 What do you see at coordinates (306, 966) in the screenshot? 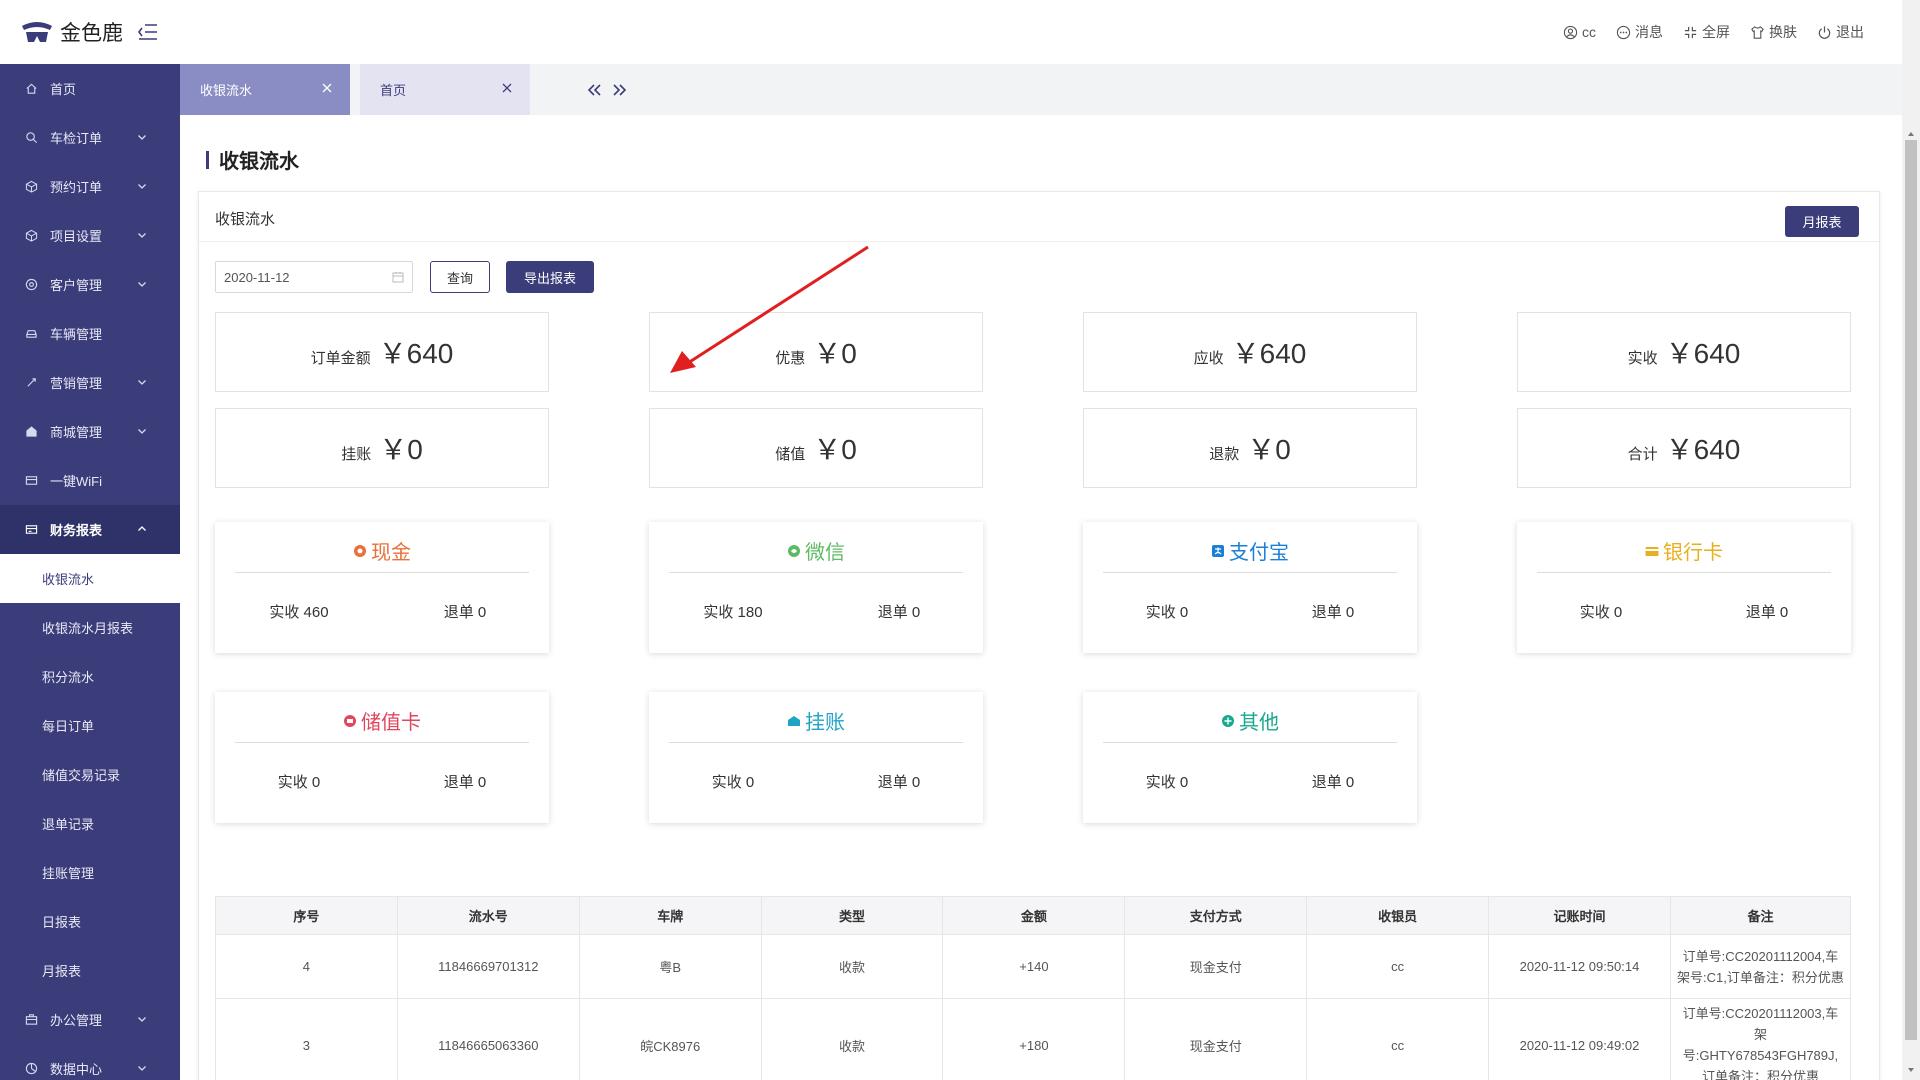
I see `cell-index: 4` at bounding box center [306, 966].